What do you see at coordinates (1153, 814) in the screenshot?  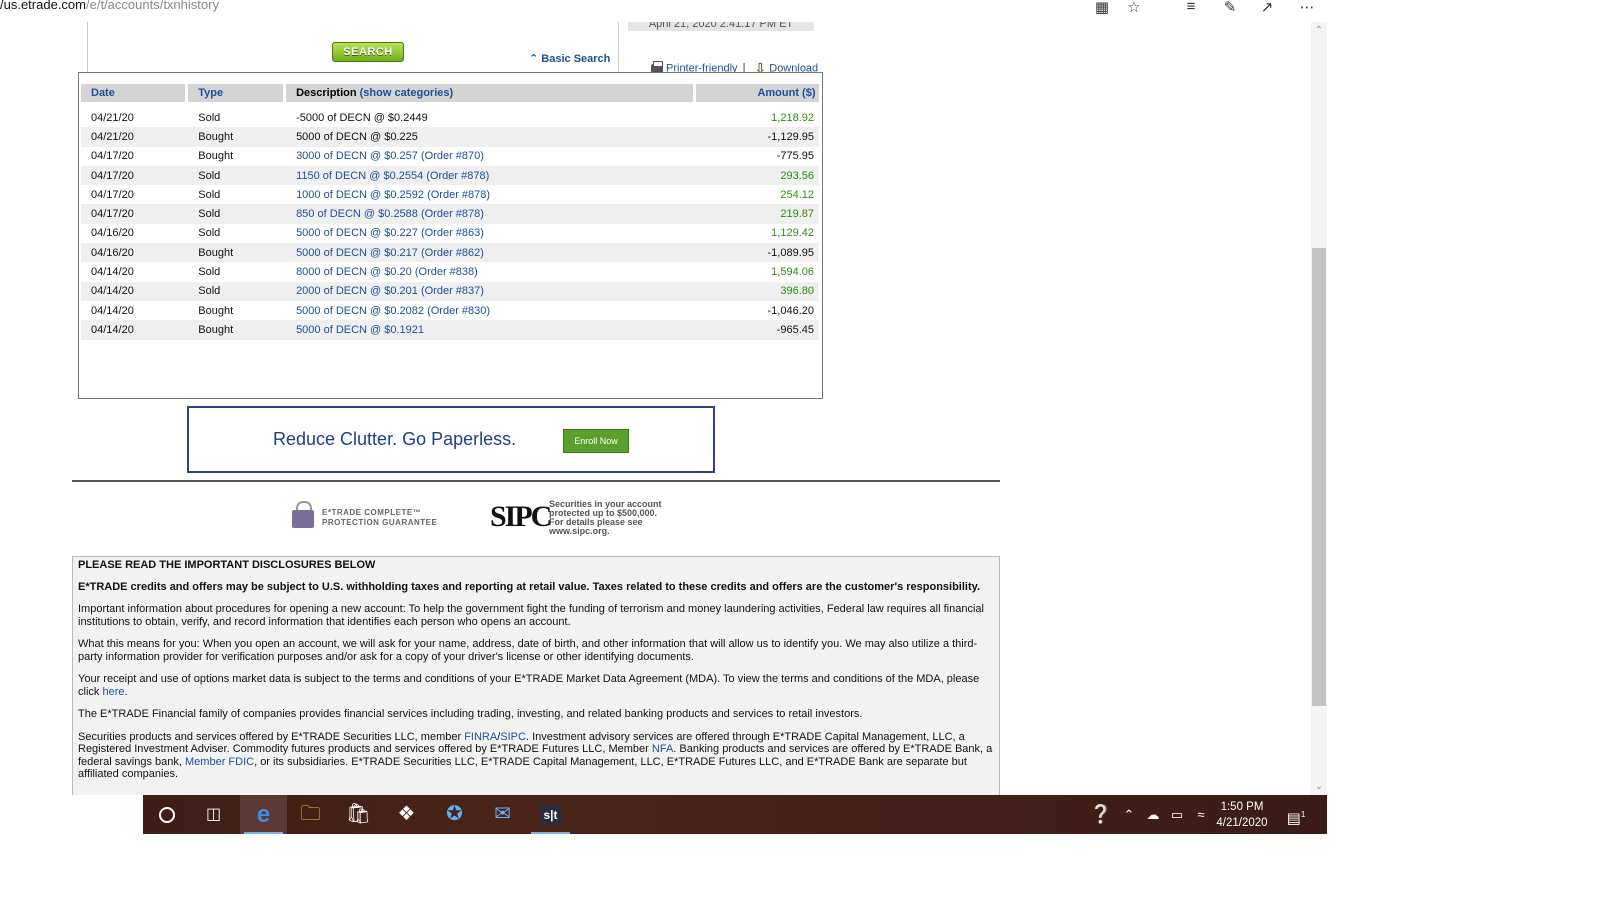 I see `onedrive-cloud-icon: ☁` at bounding box center [1153, 814].